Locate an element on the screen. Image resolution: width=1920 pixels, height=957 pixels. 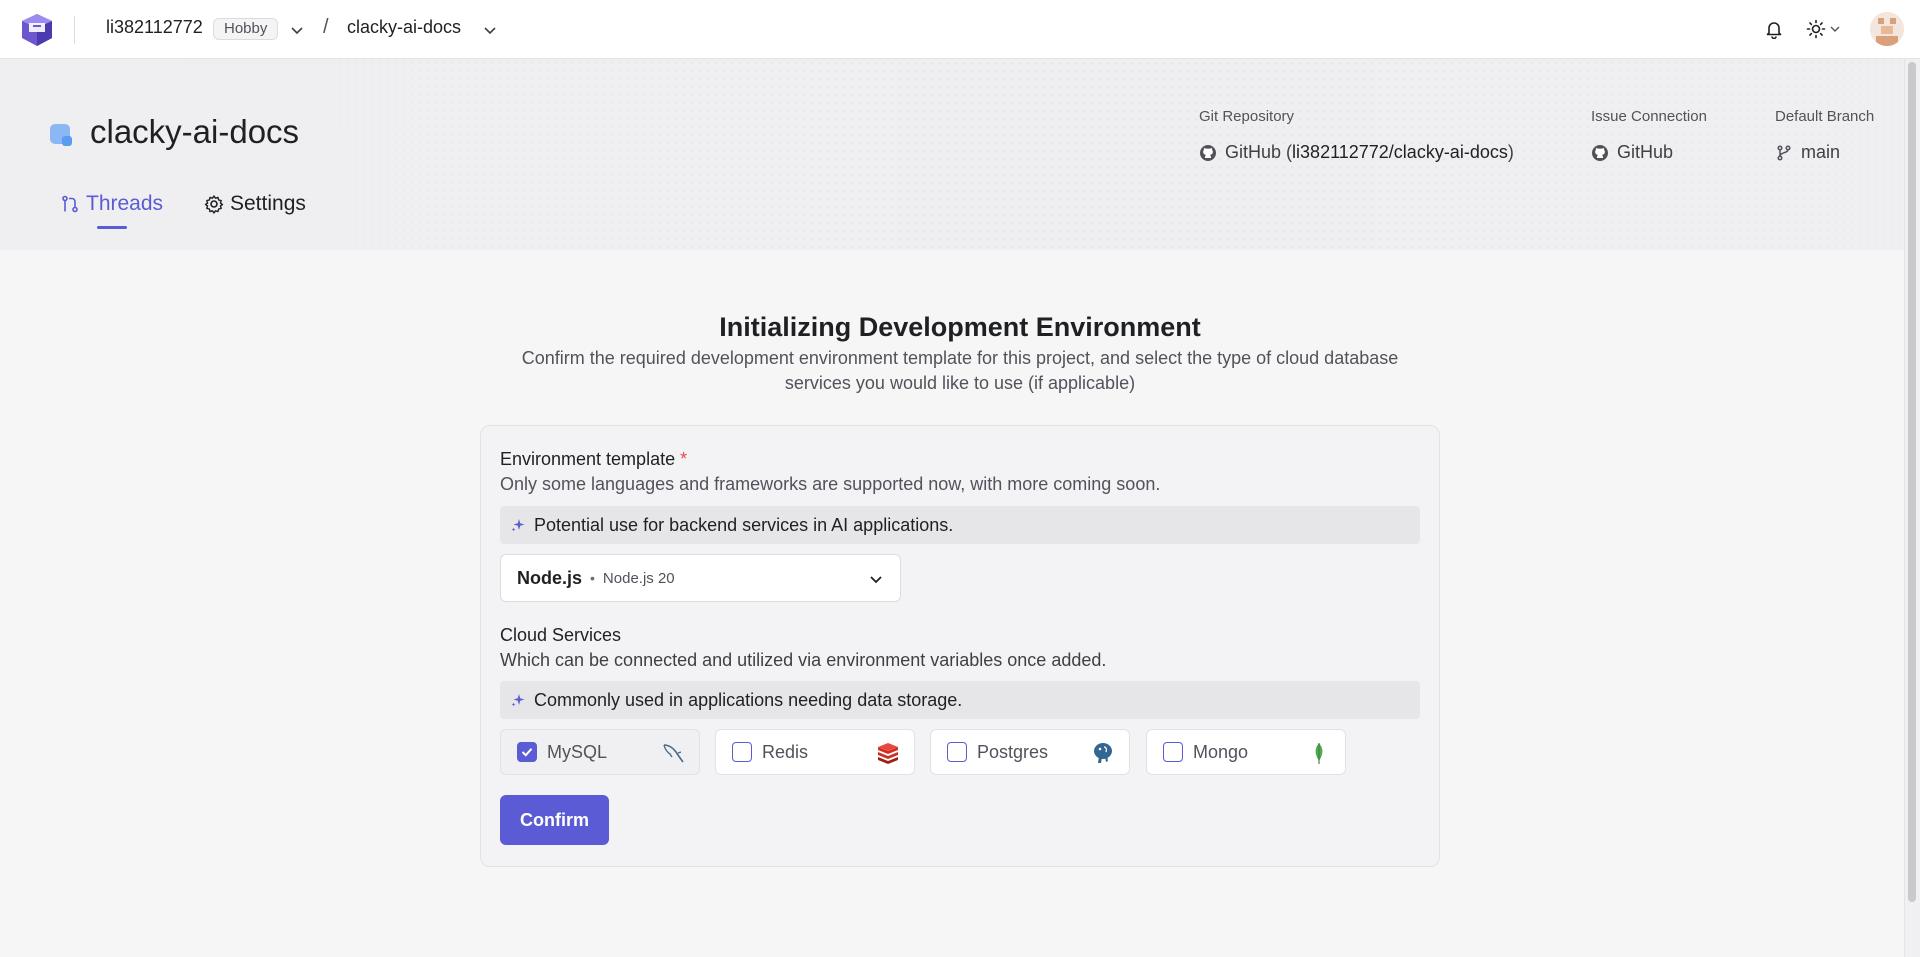
issue-connection-value: GitHub is located at coordinates (1645, 152).